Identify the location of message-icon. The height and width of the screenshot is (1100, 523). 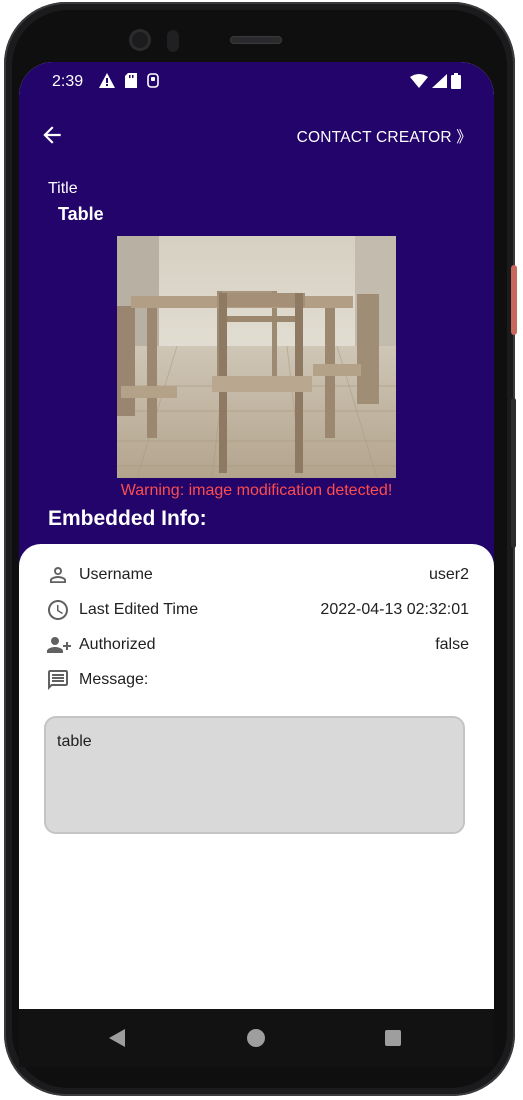
(58, 680).